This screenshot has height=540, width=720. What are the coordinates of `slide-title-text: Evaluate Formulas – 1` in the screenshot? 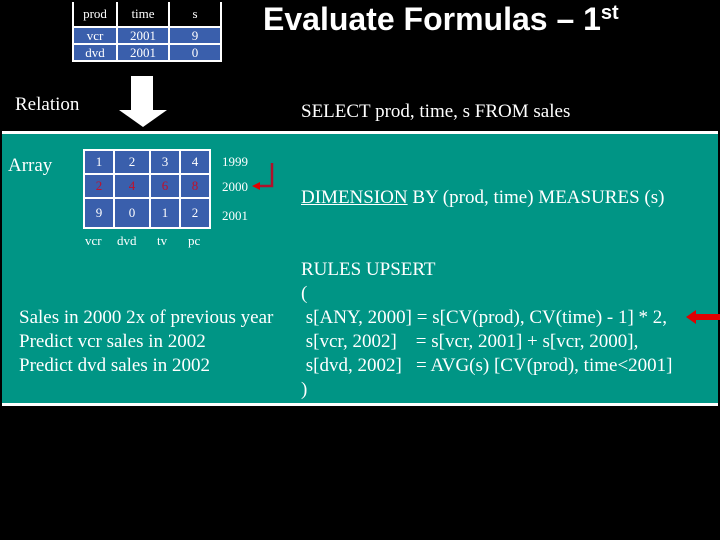 It's located at (432, 19).